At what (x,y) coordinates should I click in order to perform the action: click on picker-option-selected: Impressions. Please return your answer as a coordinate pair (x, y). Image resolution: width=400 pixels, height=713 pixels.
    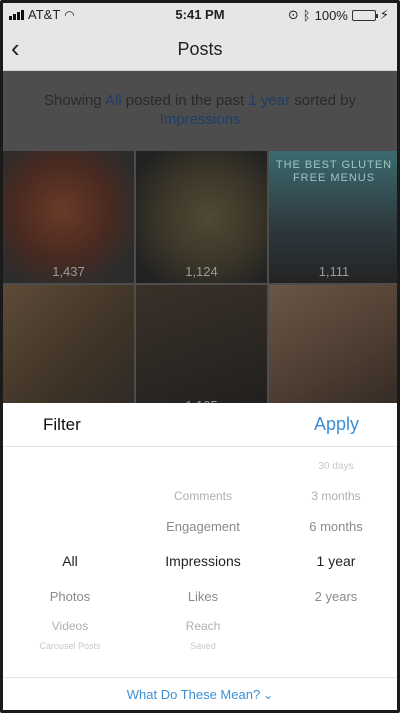
    Looking at the image, I should click on (203, 561).